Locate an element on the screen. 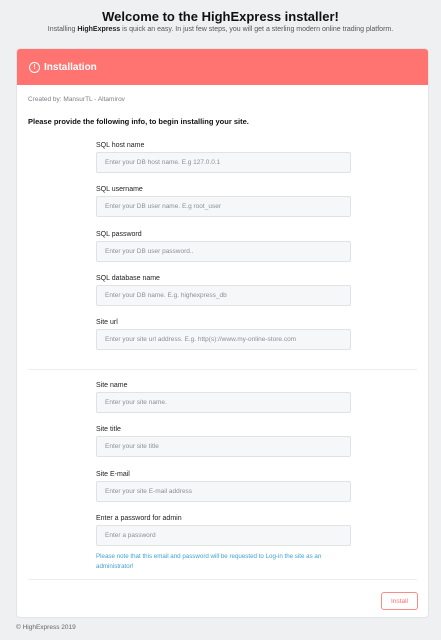  site-url-label: Site url is located at coordinates (107, 322).